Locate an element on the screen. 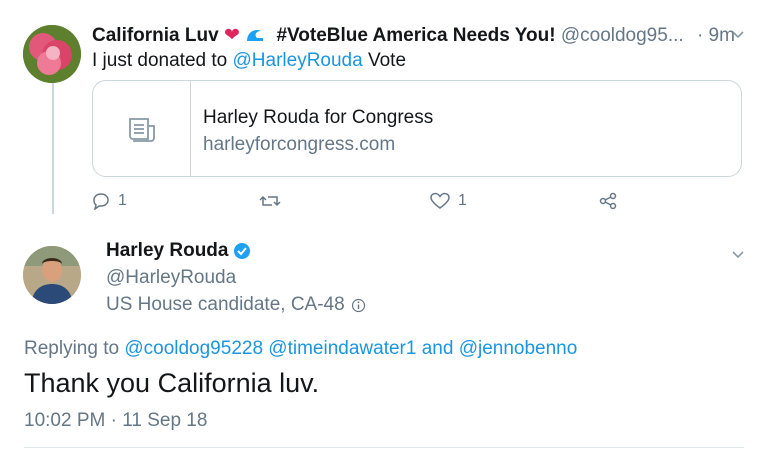 The width and height of the screenshot is (768, 455). handle: @HarleyRouda is located at coordinates (171, 278).